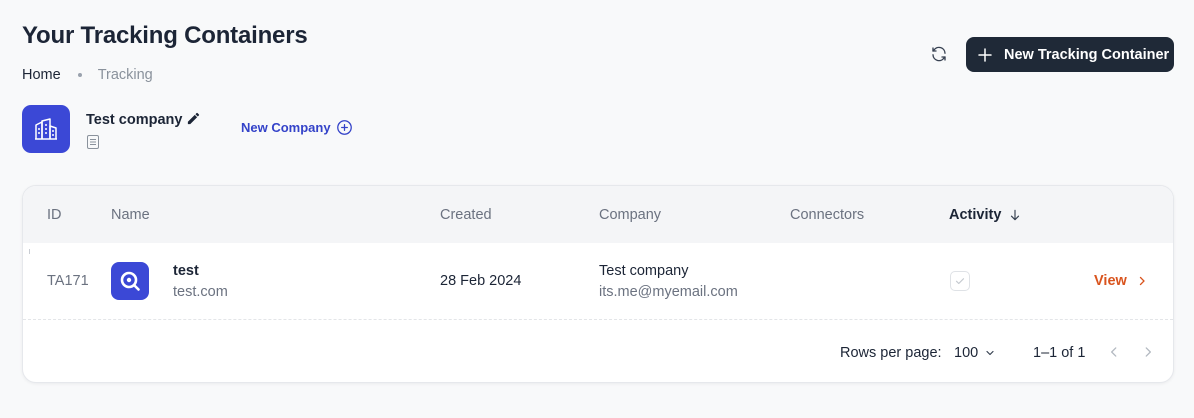 This screenshot has height=418, width=1194. Describe the element at coordinates (193, 118) in the screenshot. I see `pencil-icon` at that location.